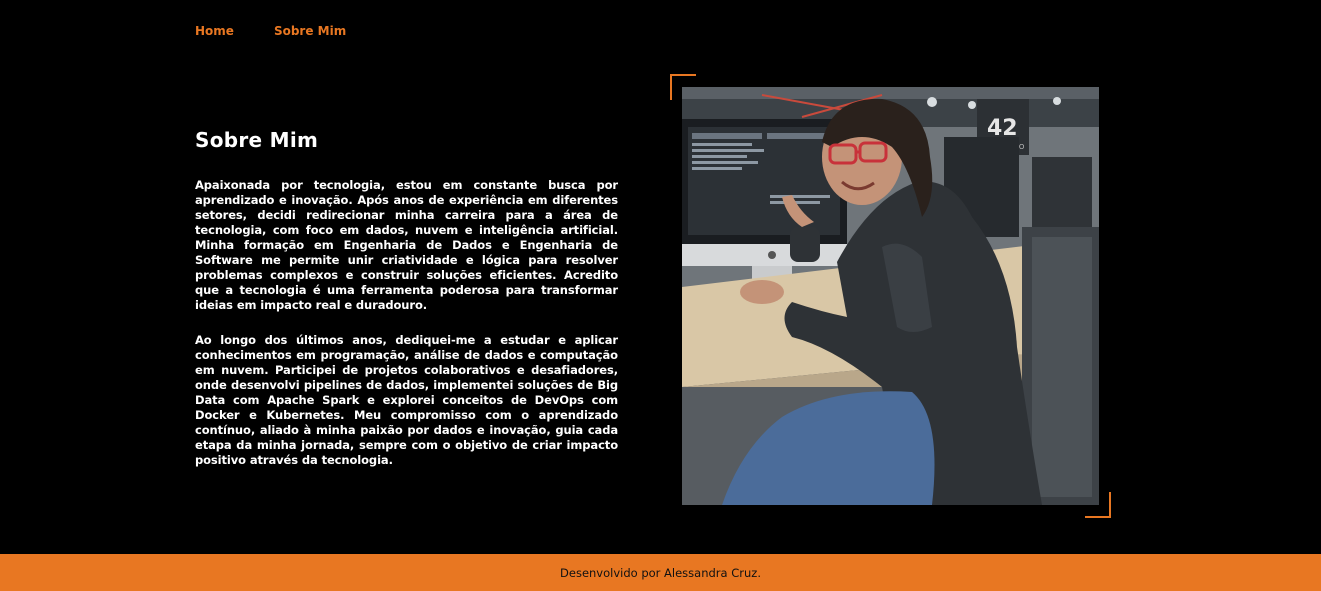 Image resolution: width=1321 pixels, height=591 pixels. What do you see at coordinates (257, 140) in the screenshot?
I see `about-title: Sobre Mim` at bounding box center [257, 140].